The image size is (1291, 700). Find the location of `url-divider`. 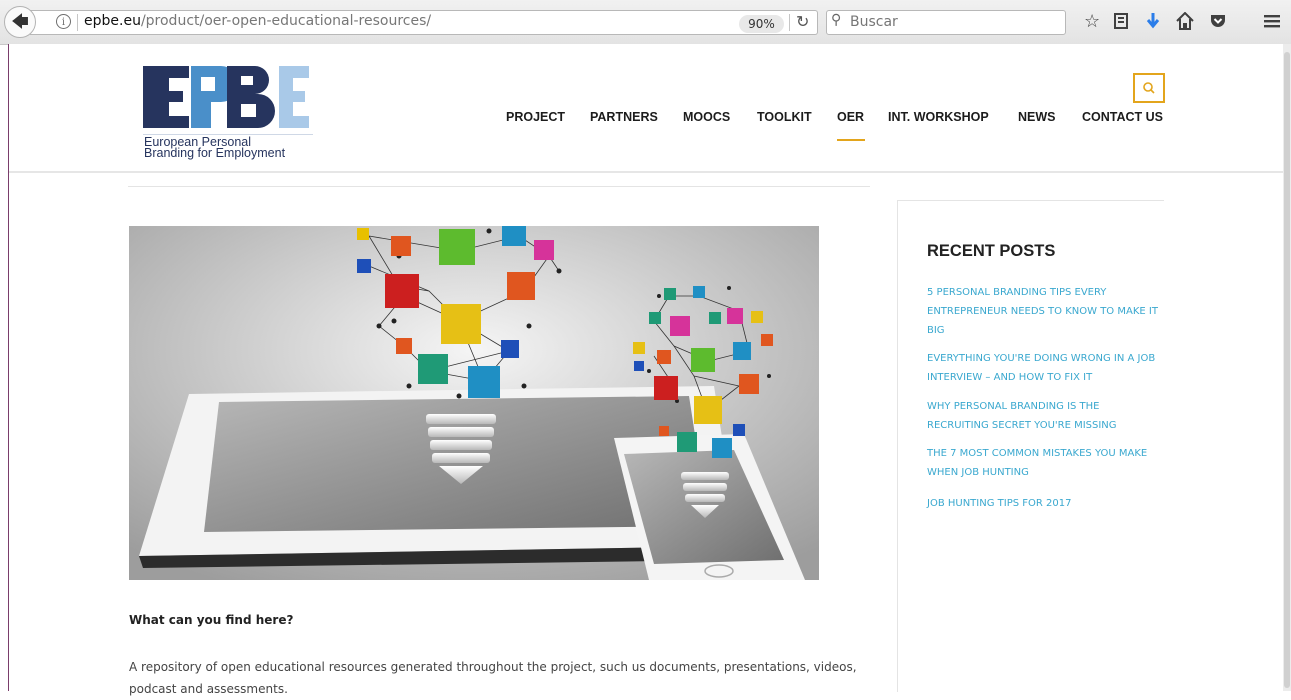

url-divider is located at coordinates (77, 22).